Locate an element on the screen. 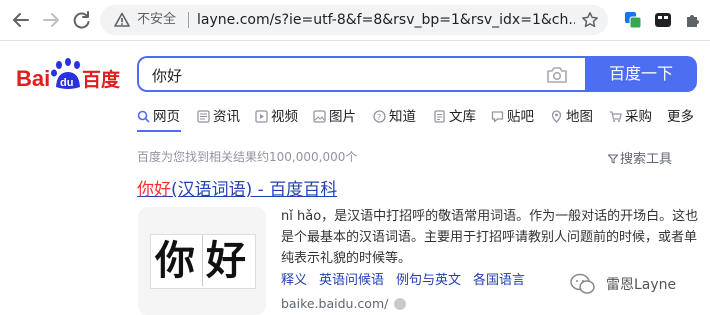  logo-bai-text: Bai is located at coordinates (33, 78).